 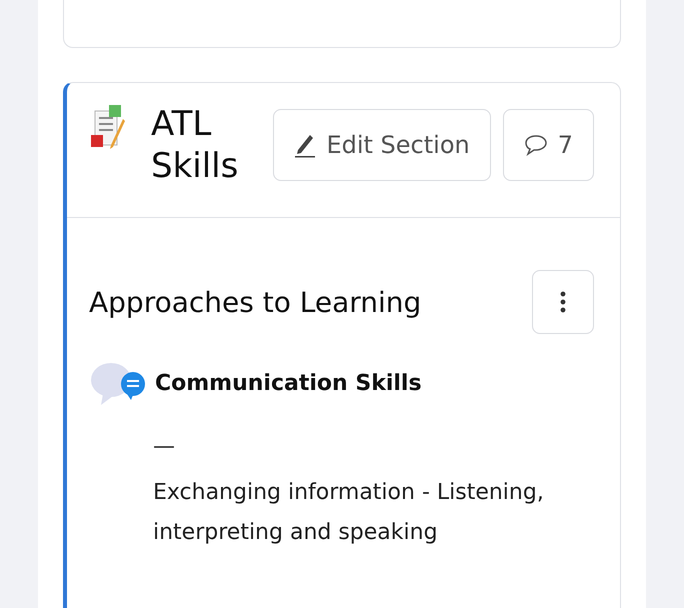 I want to click on pencil-icon, so click(x=305, y=145).